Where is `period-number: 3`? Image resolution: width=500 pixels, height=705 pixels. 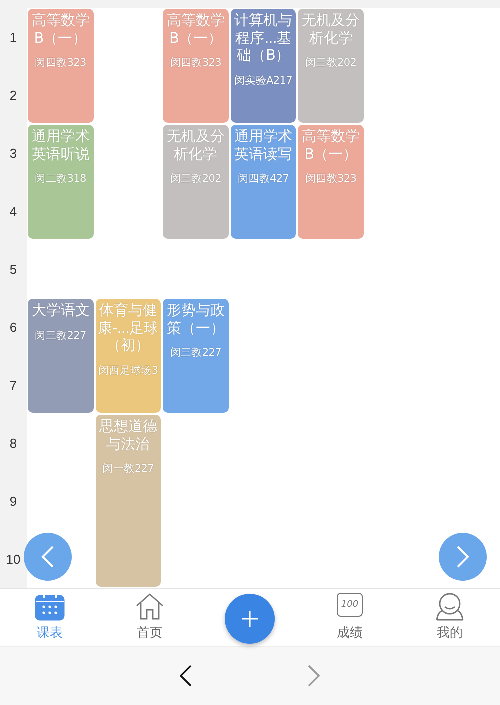
period-number: 3 is located at coordinates (14, 153).